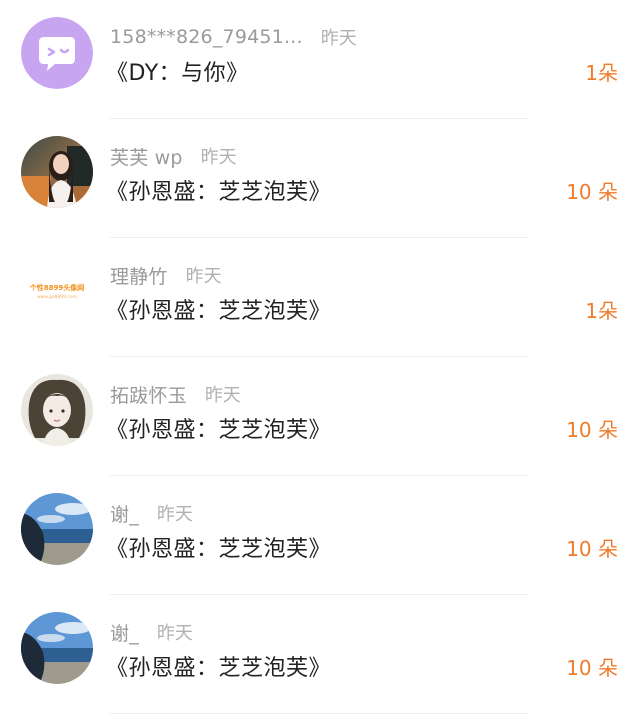 Image resolution: width=640 pixels, height=714 pixels. I want to click on sender-meta: 理静竹 昨天, so click(166, 275).